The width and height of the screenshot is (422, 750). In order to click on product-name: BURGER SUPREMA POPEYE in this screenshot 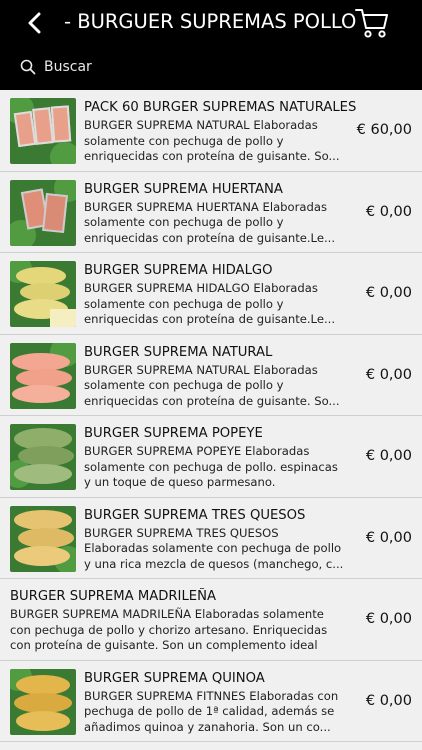, I will do `click(173, 433)`.